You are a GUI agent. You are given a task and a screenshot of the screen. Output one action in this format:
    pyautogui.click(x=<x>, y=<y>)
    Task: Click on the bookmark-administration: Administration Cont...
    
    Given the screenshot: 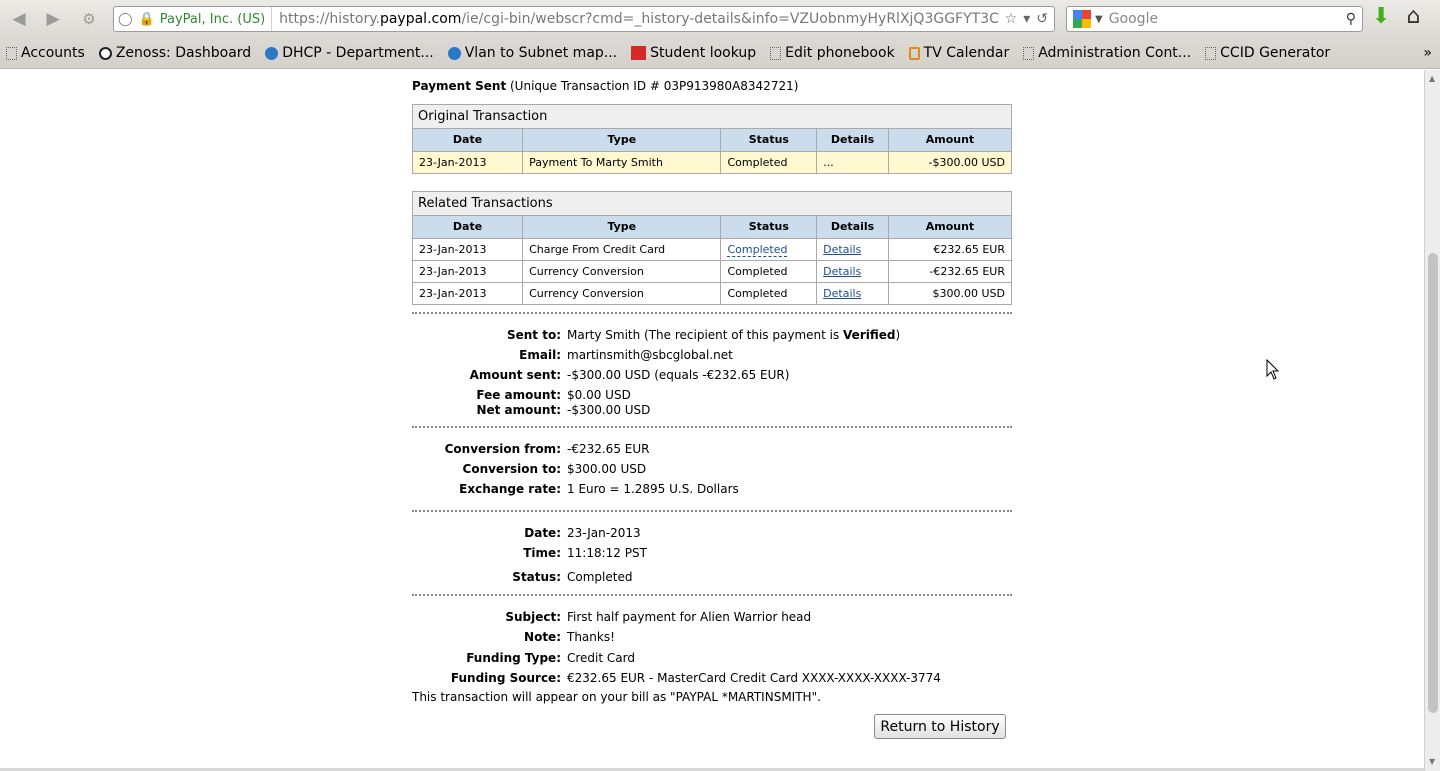 What is the action you would take?
    pyautogui.click(x=1107, y=53)
    